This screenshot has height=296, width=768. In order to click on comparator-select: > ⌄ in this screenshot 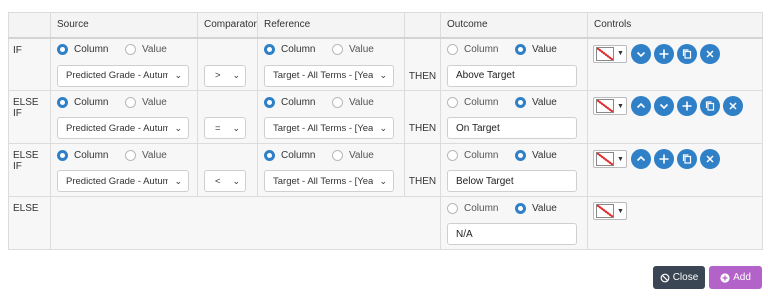, I will do `click(225, 75)`.